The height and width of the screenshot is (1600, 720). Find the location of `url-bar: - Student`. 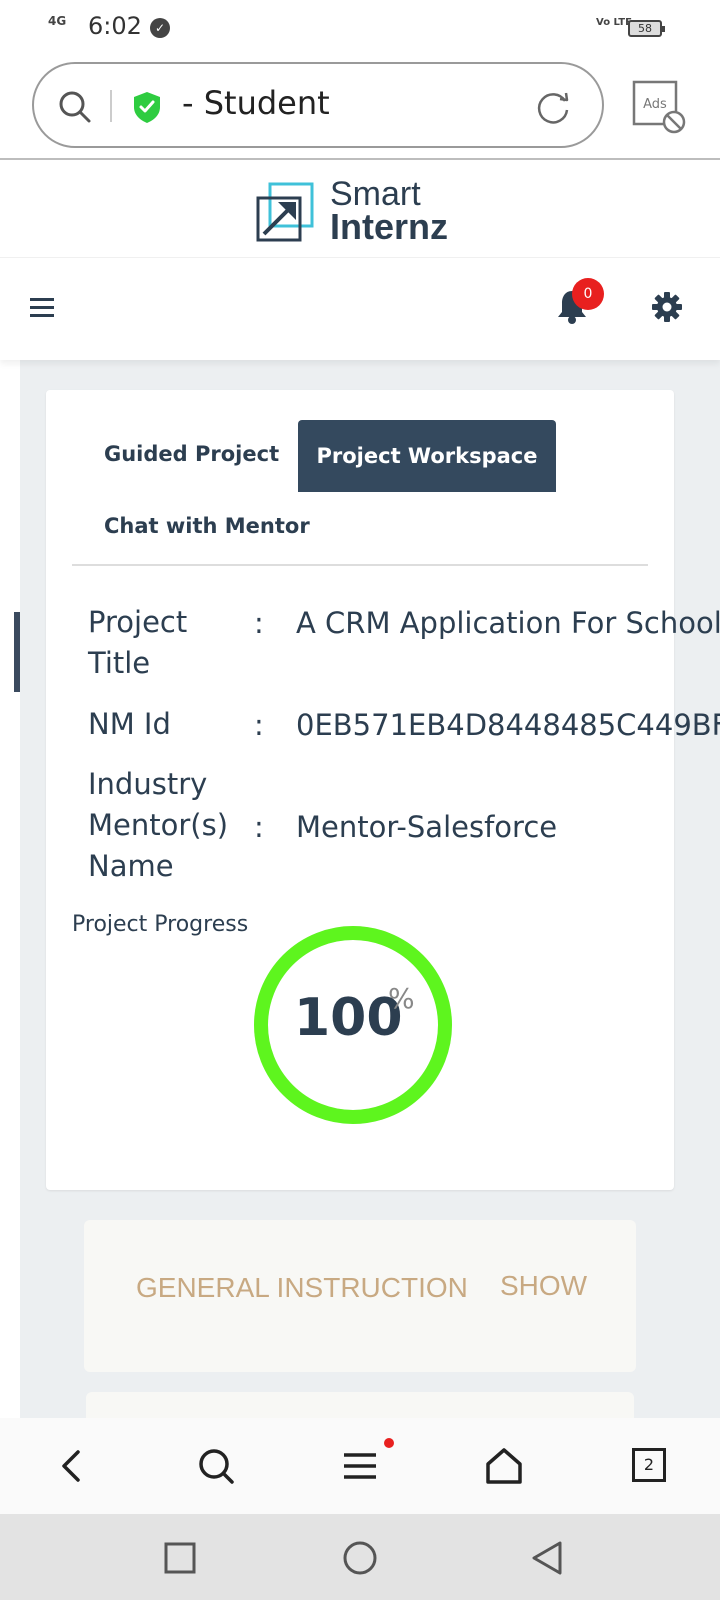

url-bar: - Student is located at coordinates (318, 105).